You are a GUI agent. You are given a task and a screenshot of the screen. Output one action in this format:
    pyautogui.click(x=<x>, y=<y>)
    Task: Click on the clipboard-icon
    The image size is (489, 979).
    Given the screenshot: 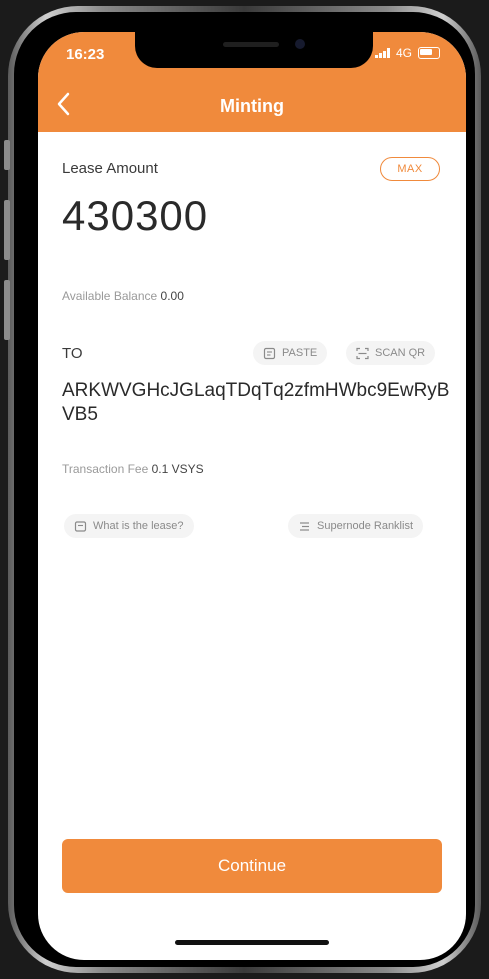 What is the action you would take?
    pyautogui.click(x=269, y=353)
    